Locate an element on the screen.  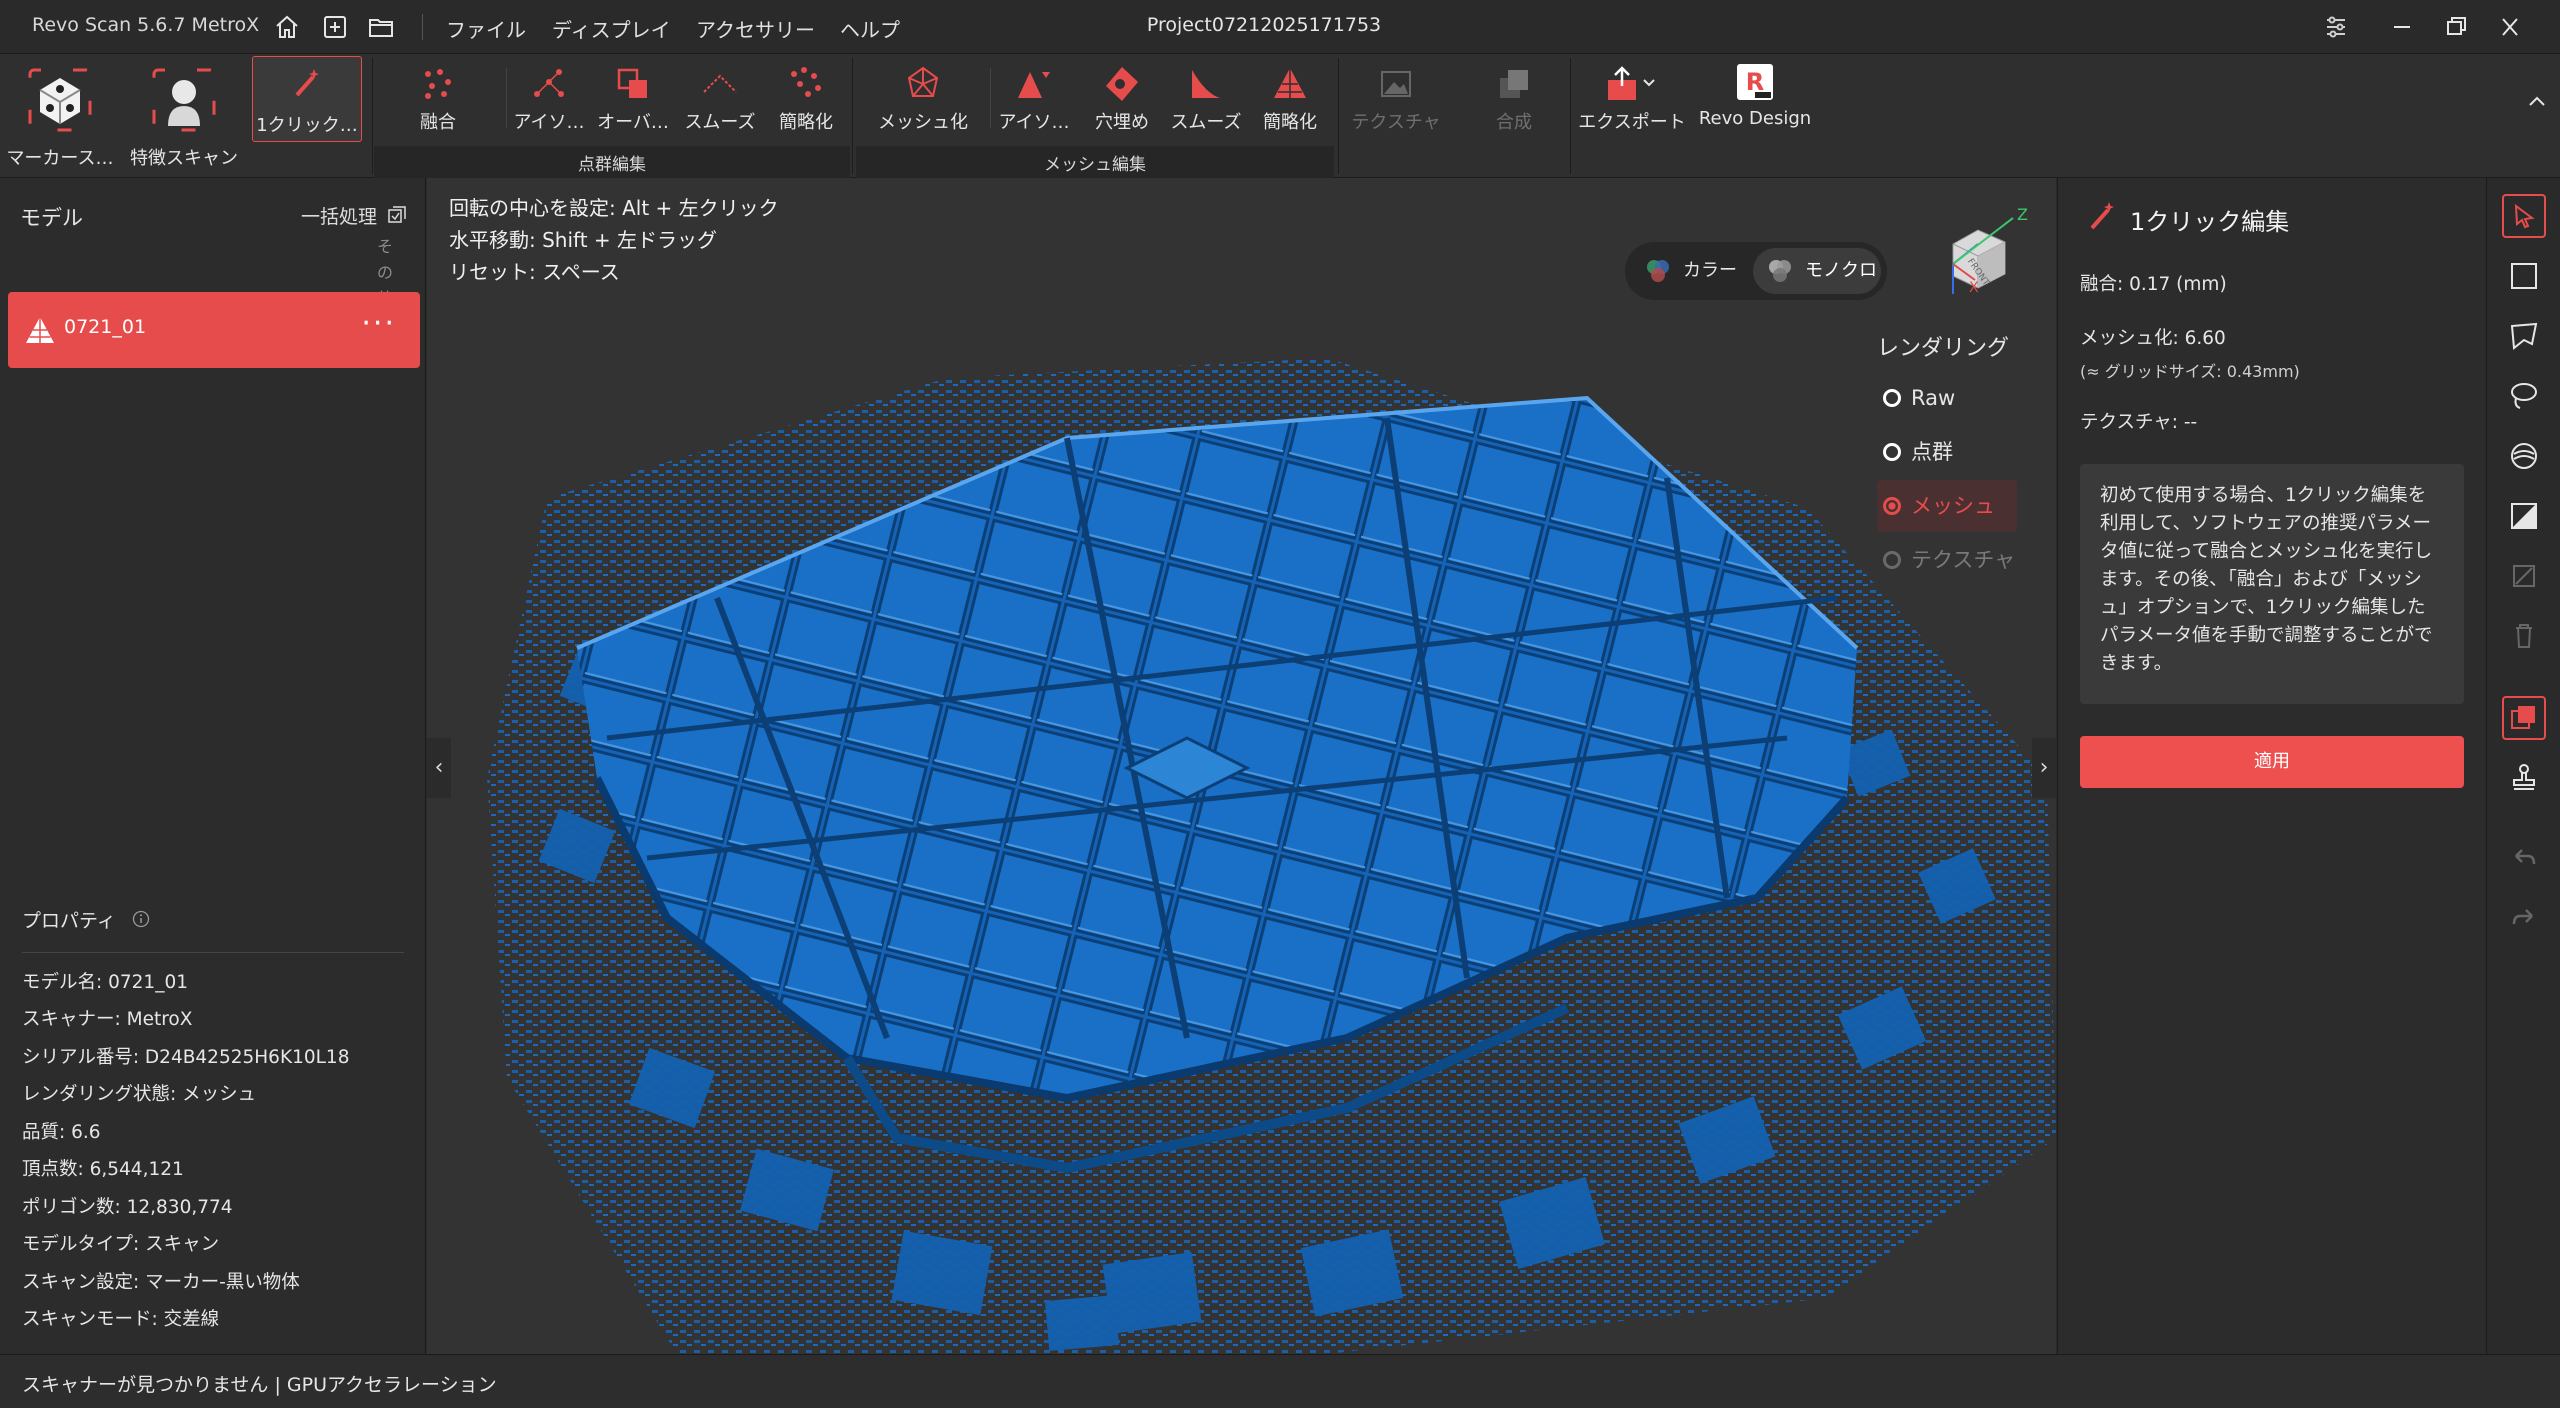
mesh-smooth-icon is located at coordinates (1206, 86).